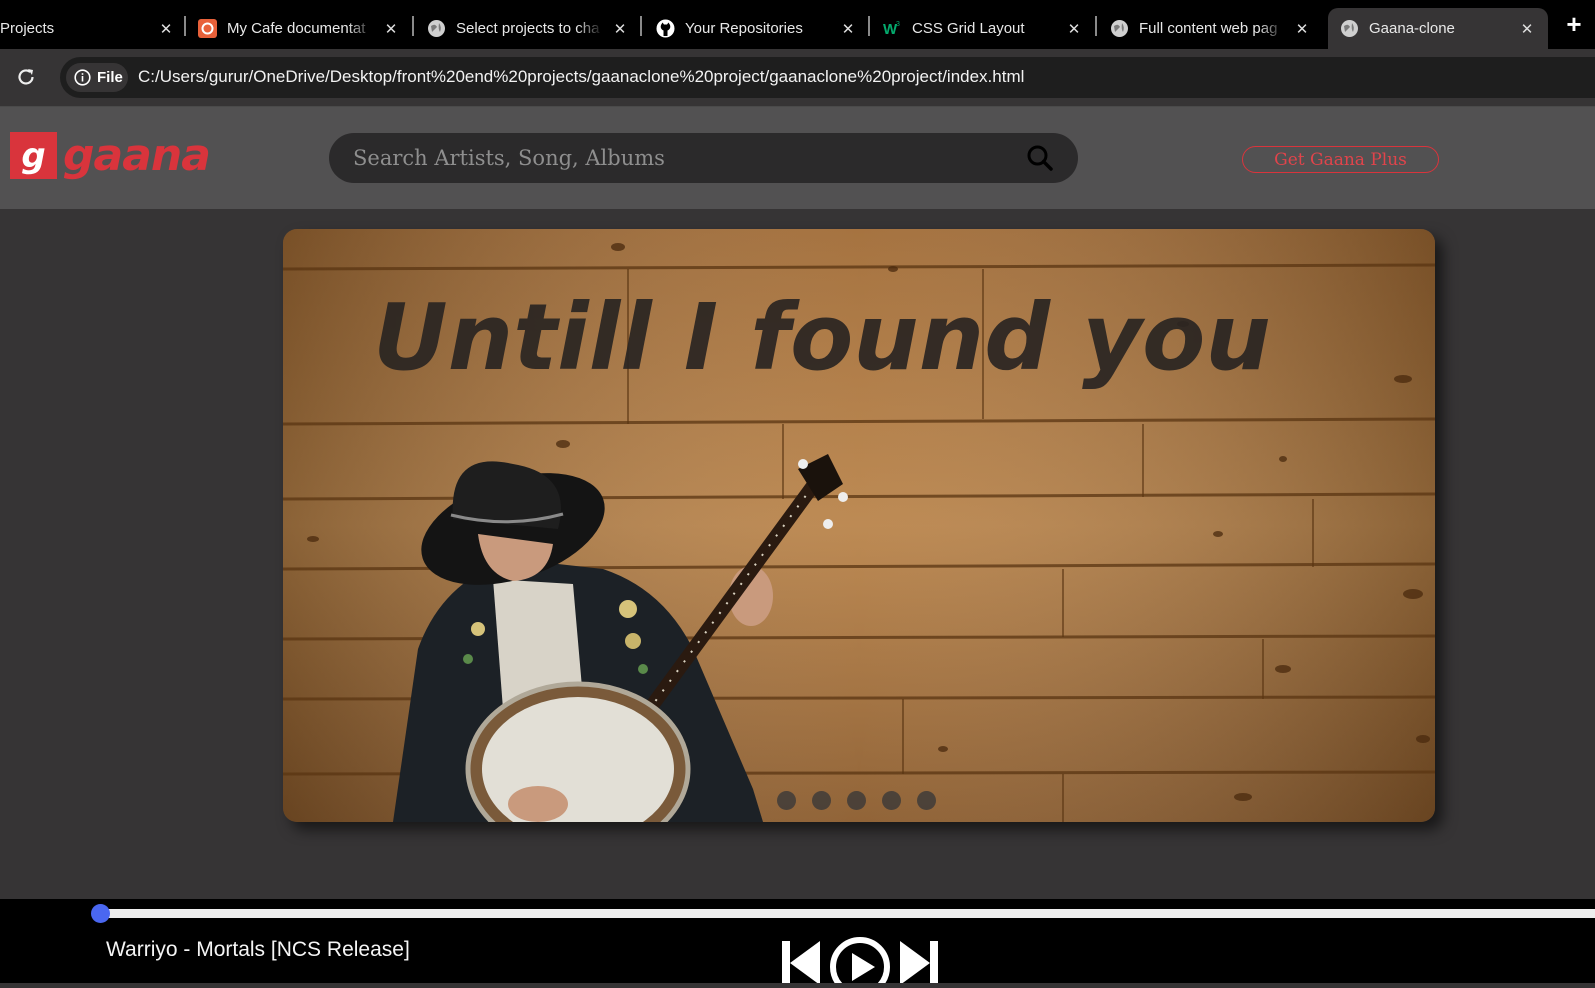  I want to click on site-info-chip: File, so click(97, 77).